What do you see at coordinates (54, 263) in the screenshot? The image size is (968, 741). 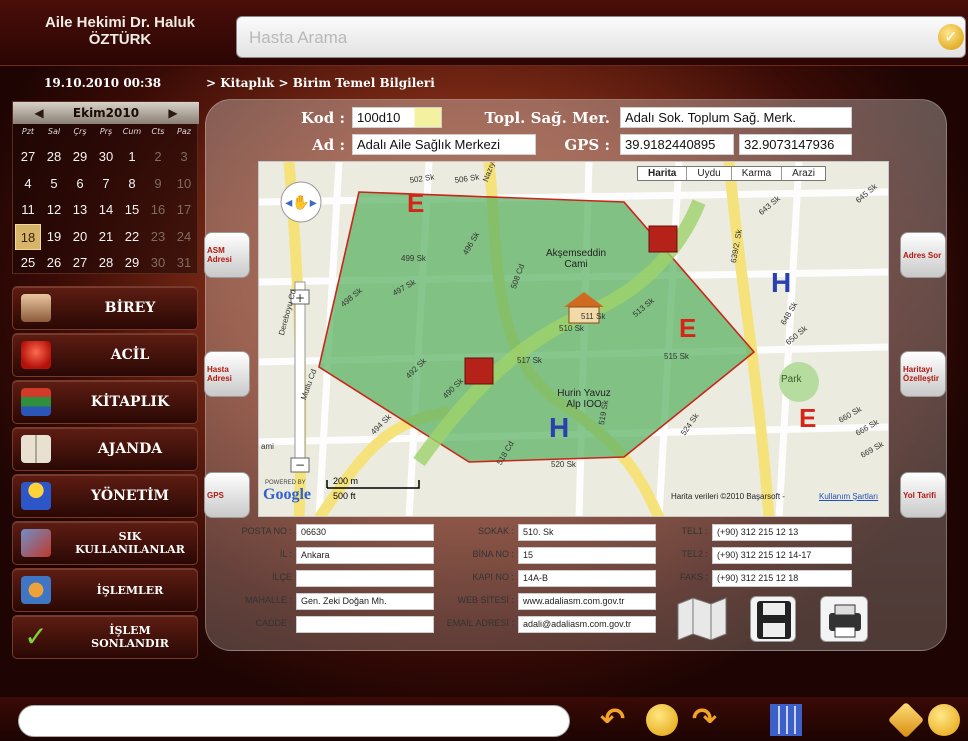 I see `calendar-day: 26` at bounding box center [54, 263].